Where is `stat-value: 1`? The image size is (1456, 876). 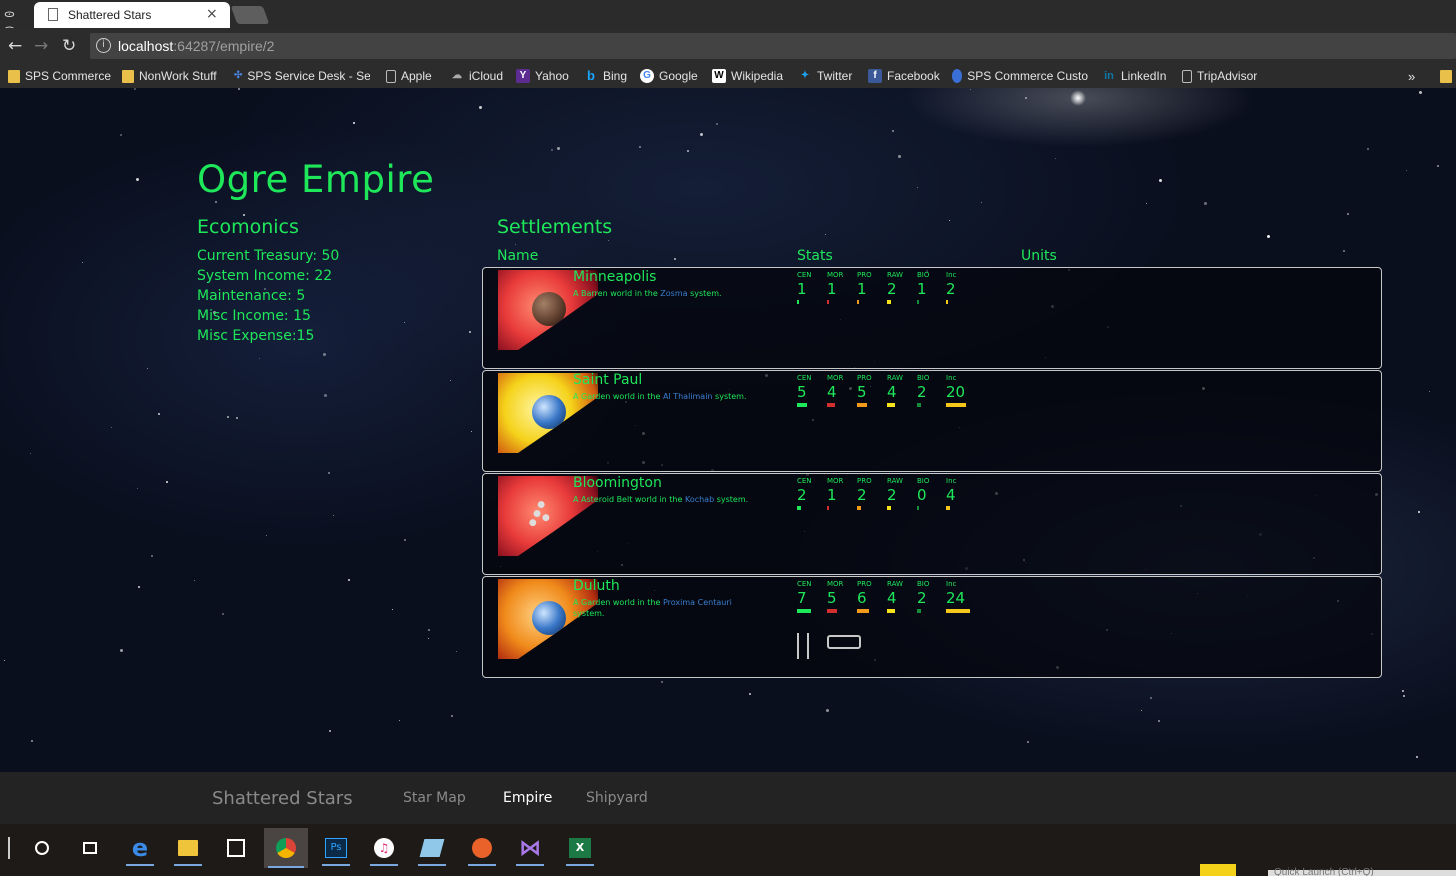
stat-value: 1 is located at coordinates (922, 289).